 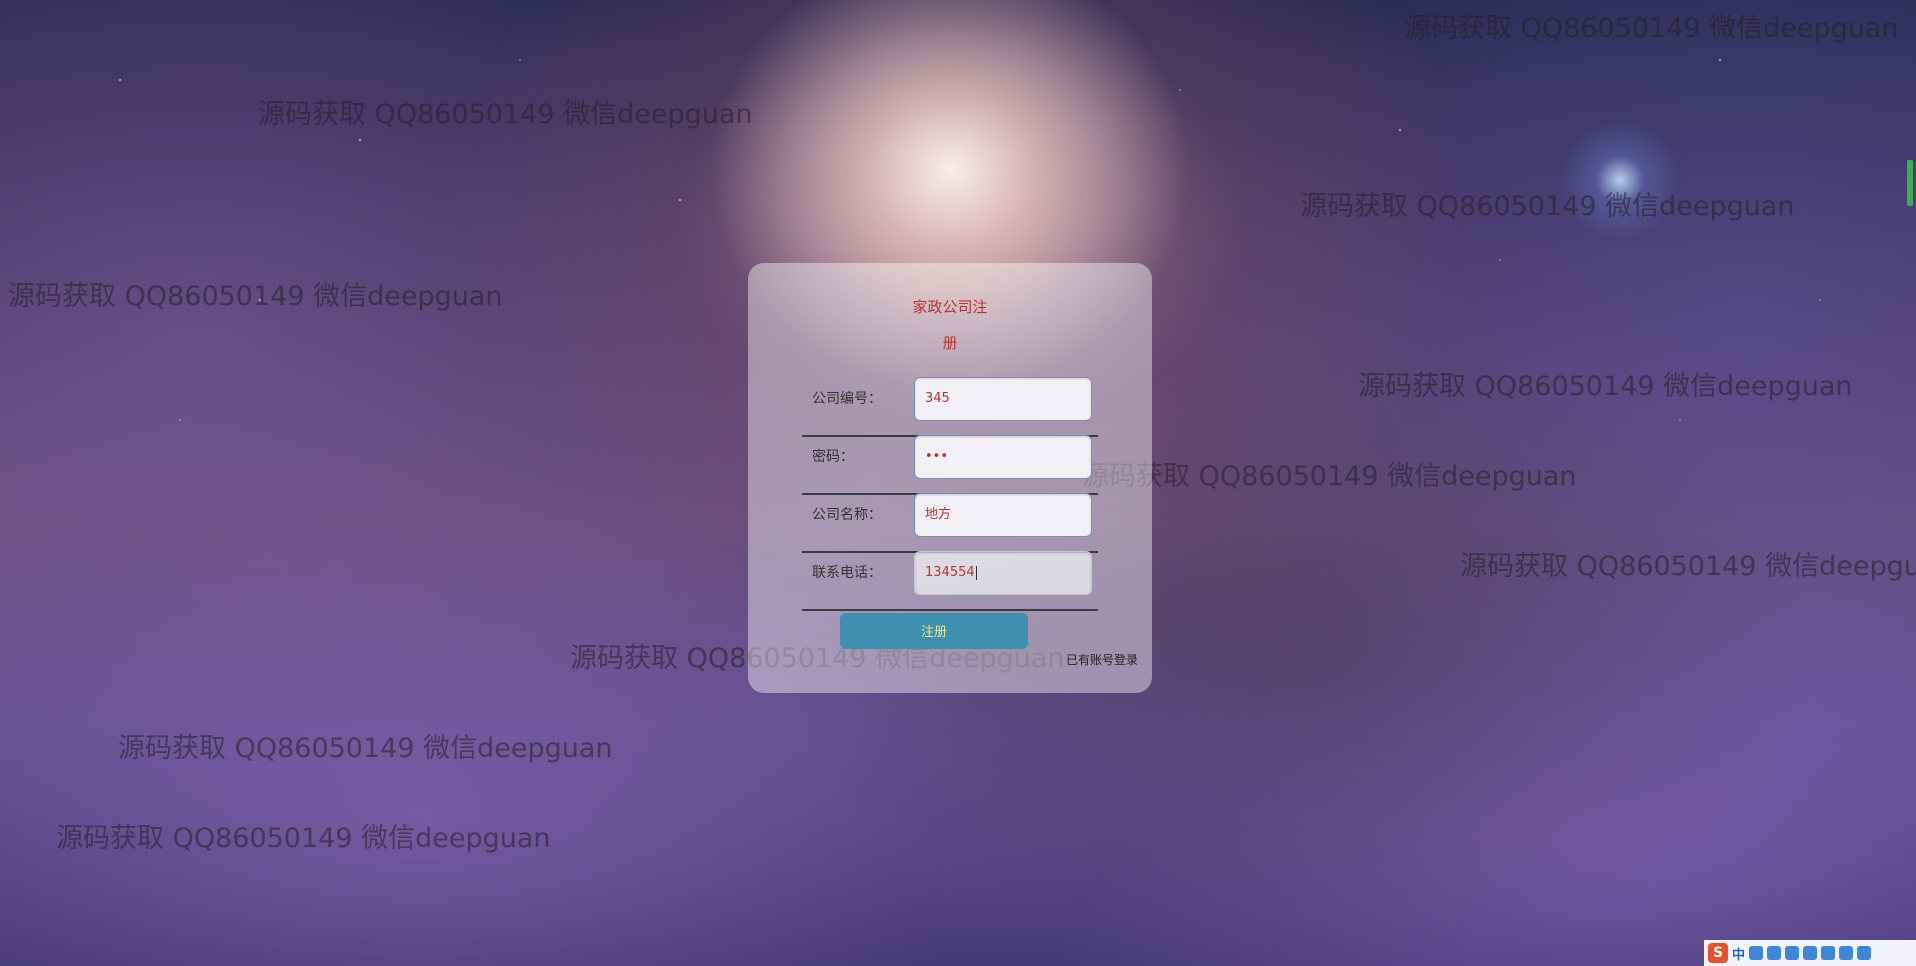 What do you see at coordinates (1828, 953) in the screenshot?
I see `user-icon` at bounding box center [1828, 953].